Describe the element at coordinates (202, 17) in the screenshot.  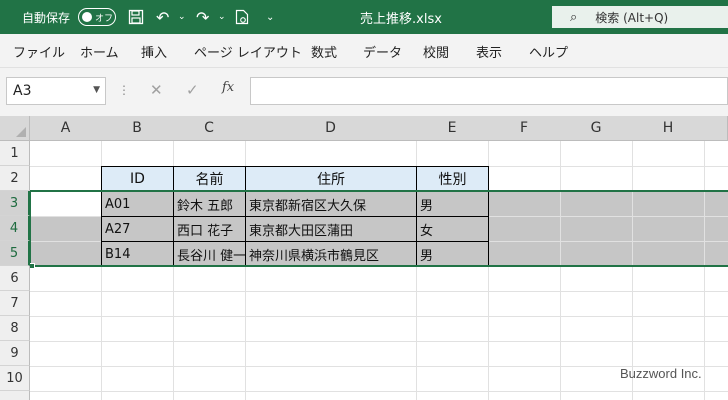
I see `redo-icon: ↷` at that location.